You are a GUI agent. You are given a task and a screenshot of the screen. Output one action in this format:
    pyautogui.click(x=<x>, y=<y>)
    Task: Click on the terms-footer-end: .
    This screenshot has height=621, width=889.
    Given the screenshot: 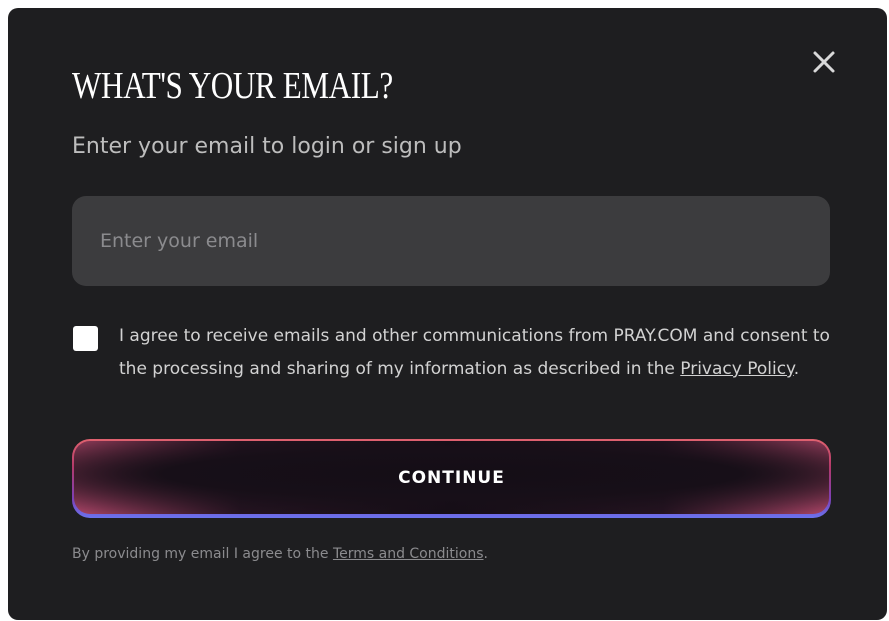 What is the action you would take?
    pyautogui.click(x=485, y=554)
    